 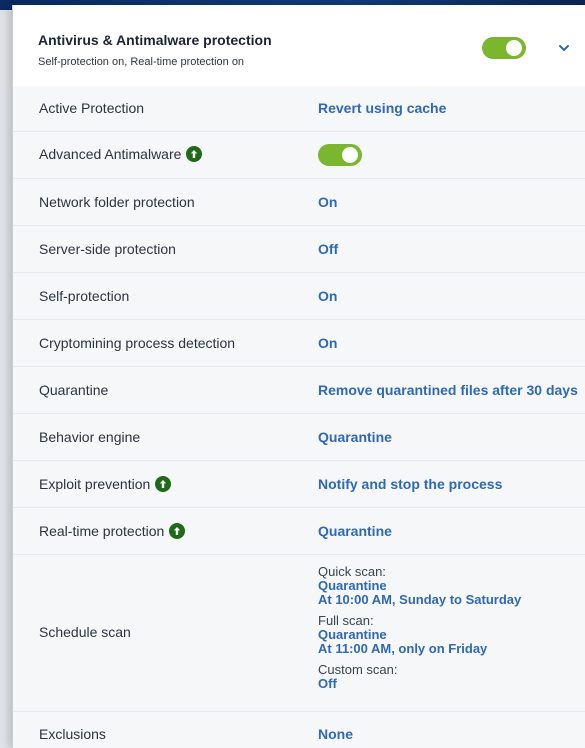 What do you see at coordinates (403, 648) in the screenshot?
I see `full-scan-schedule: At 11:00 AM, only on Friday` at bounding box center [403, 648].